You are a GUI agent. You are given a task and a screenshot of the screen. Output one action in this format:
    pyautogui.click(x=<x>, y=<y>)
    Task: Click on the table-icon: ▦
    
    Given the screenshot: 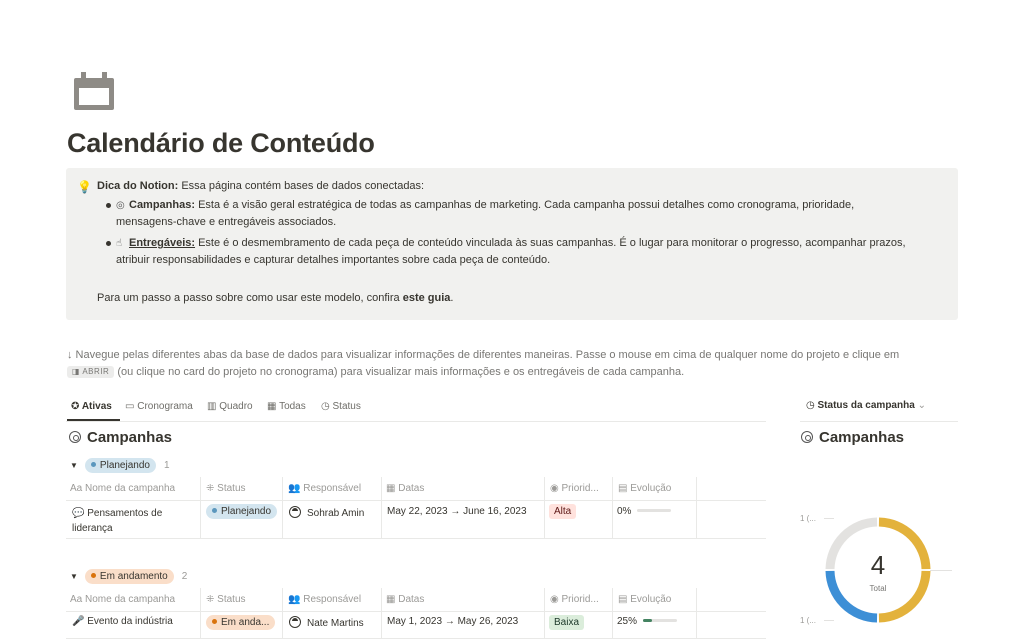 What is the action you would take?
    pyautogui.click(x=272, y=406)
    